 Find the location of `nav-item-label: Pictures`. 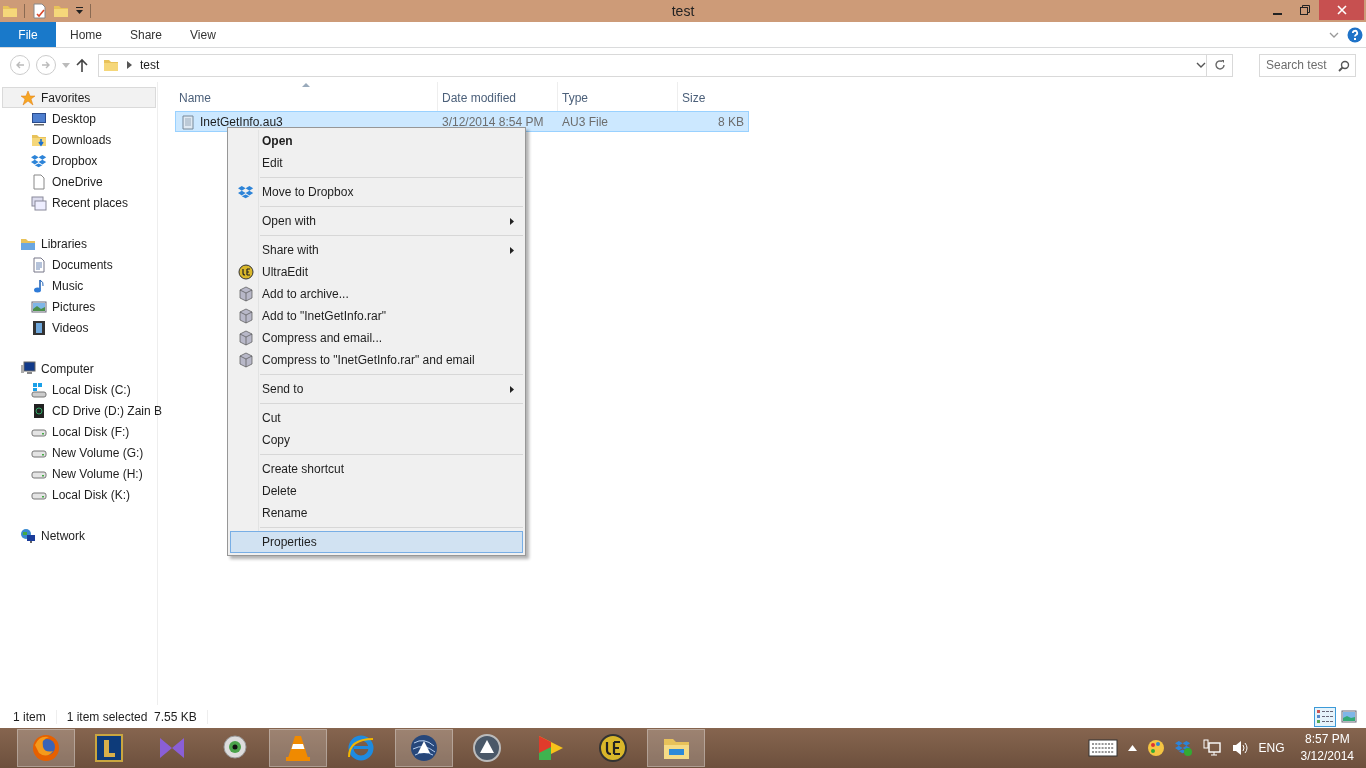

nav-item-label: Pictures is located at coordinates (74, 306).